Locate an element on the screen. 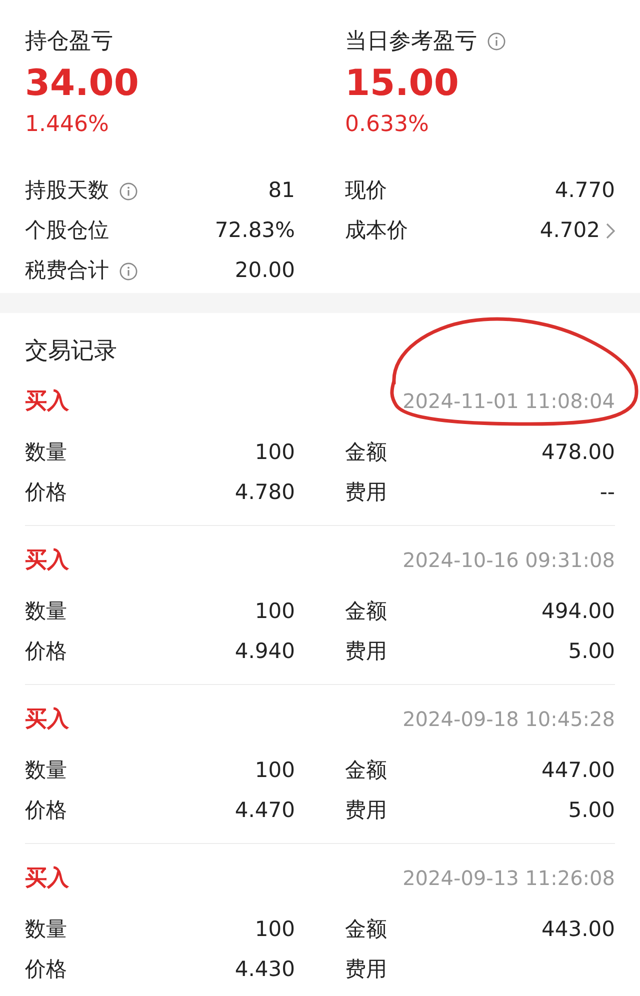 The image size is (640, 996). stat-value: 20.00 is located at coordinates (264, 270).